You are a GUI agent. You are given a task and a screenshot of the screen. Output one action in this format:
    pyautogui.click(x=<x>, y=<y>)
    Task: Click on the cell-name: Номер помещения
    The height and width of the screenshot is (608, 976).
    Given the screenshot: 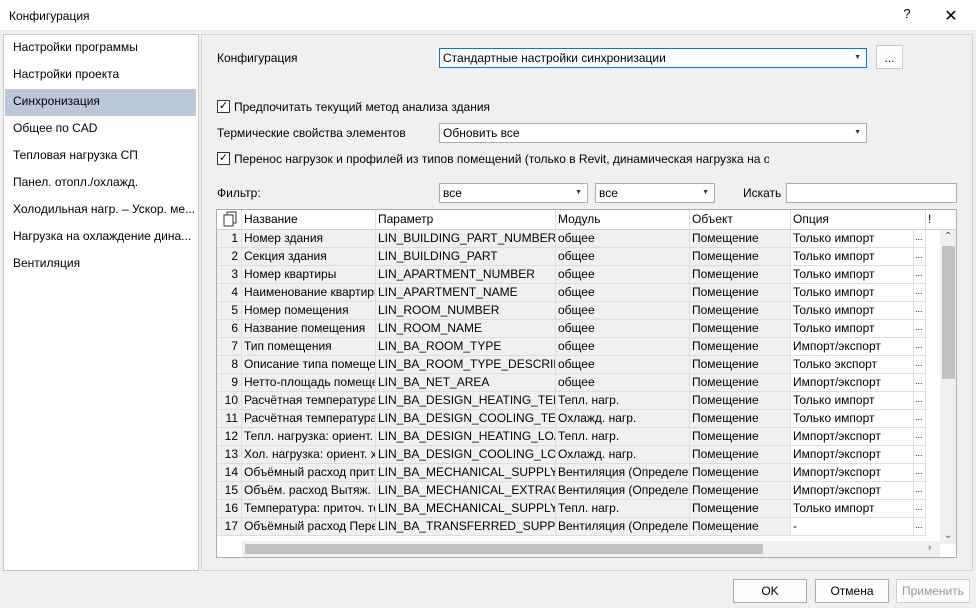 What is the action you would take?
    pyautogui.click(x=309, y=311)
    